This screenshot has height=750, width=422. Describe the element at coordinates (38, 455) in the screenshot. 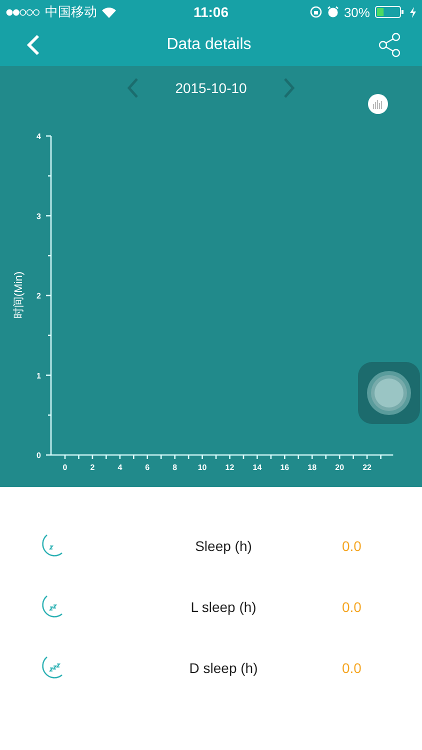

I see `y-tick-label: 0` at that location.